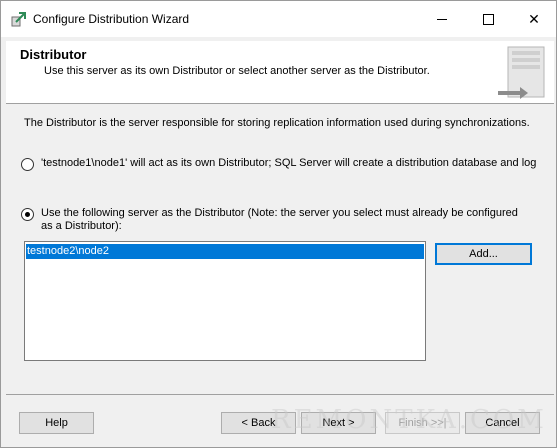  I want to click on next-button: Next >, so click(338, 423).